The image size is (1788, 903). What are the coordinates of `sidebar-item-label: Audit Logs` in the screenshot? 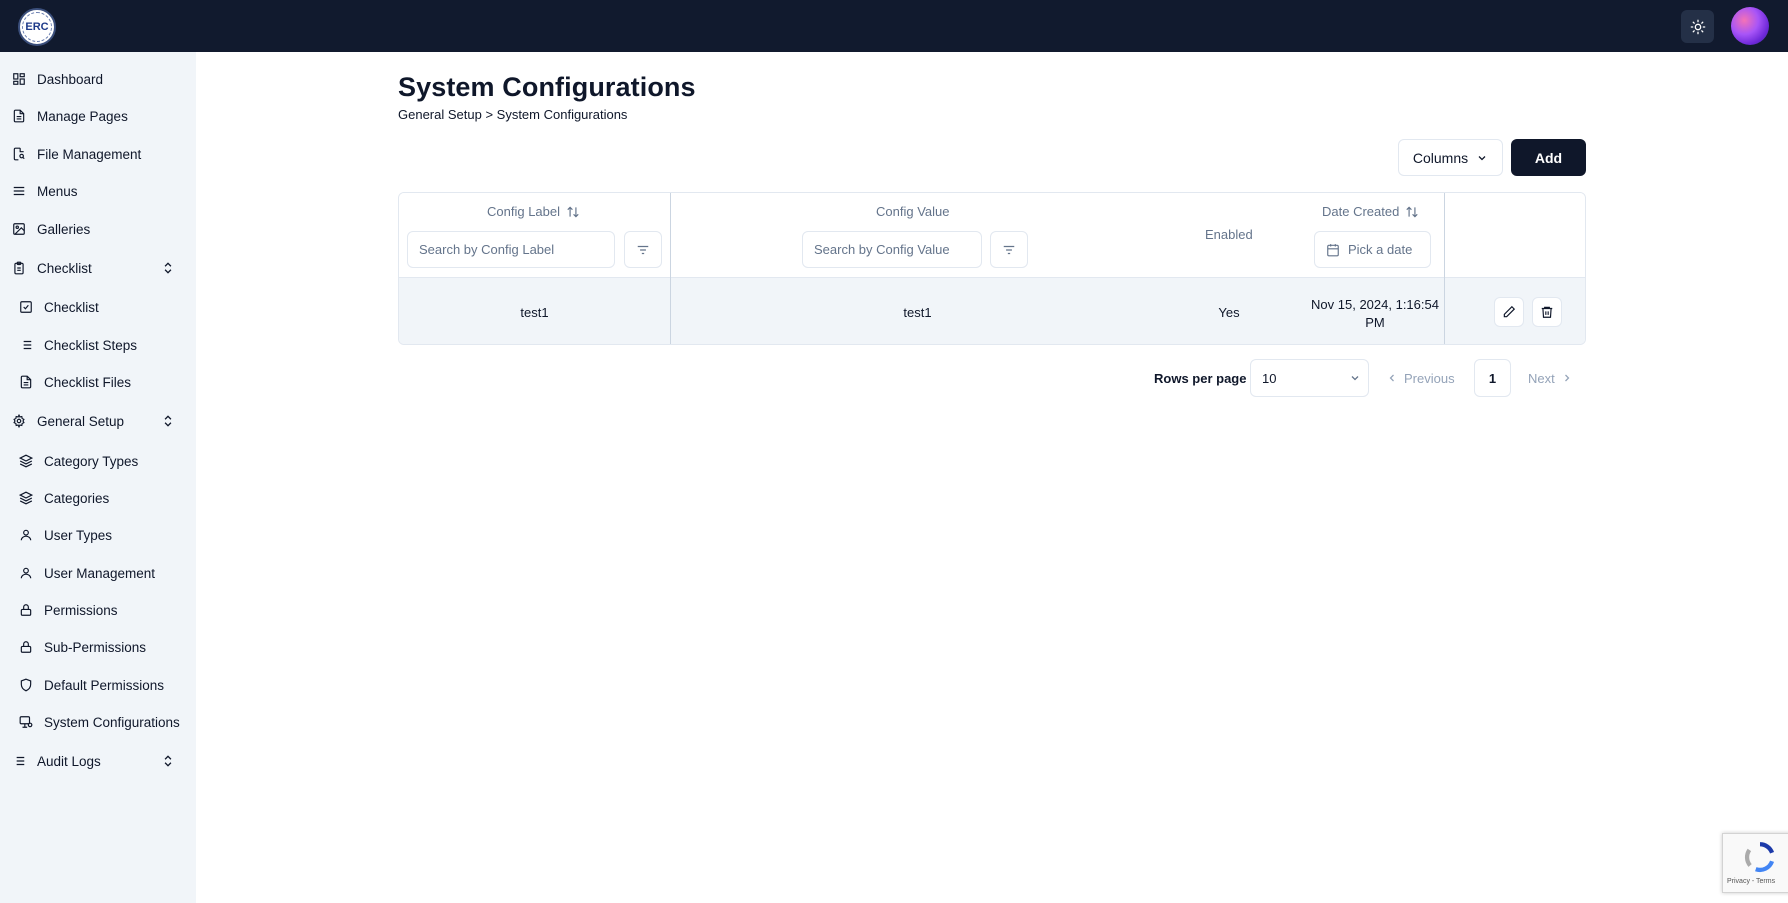 It's located at (69, 761).